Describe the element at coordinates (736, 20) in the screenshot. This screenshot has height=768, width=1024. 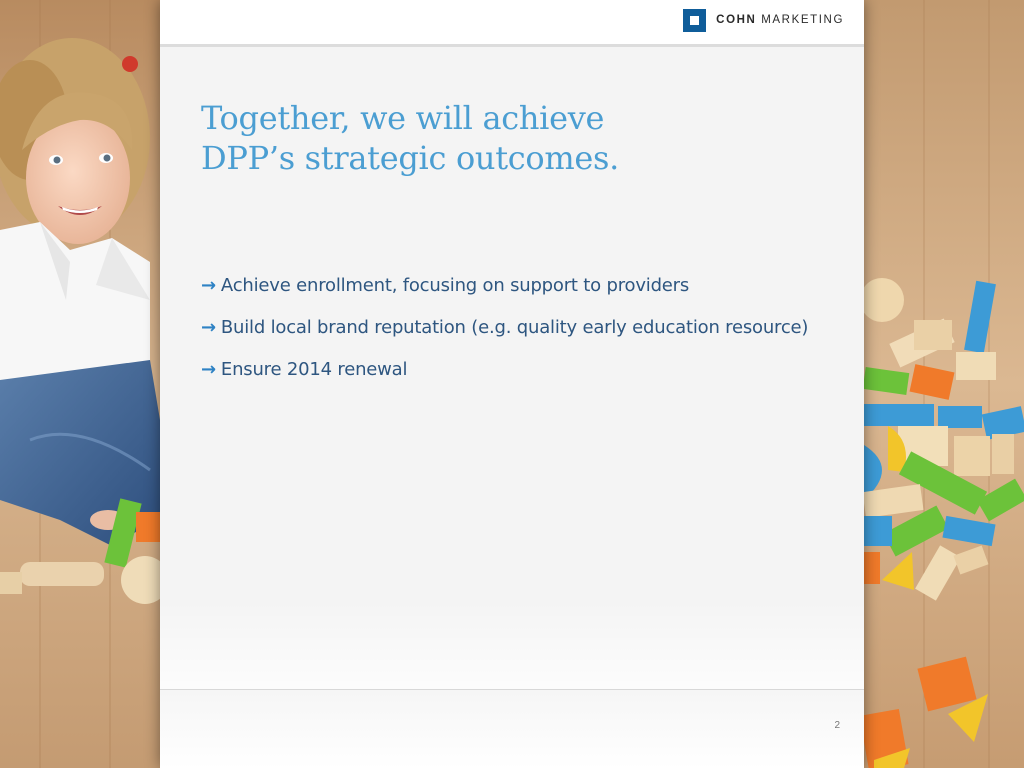
I see `logo-text-bold: COHN` at that location.